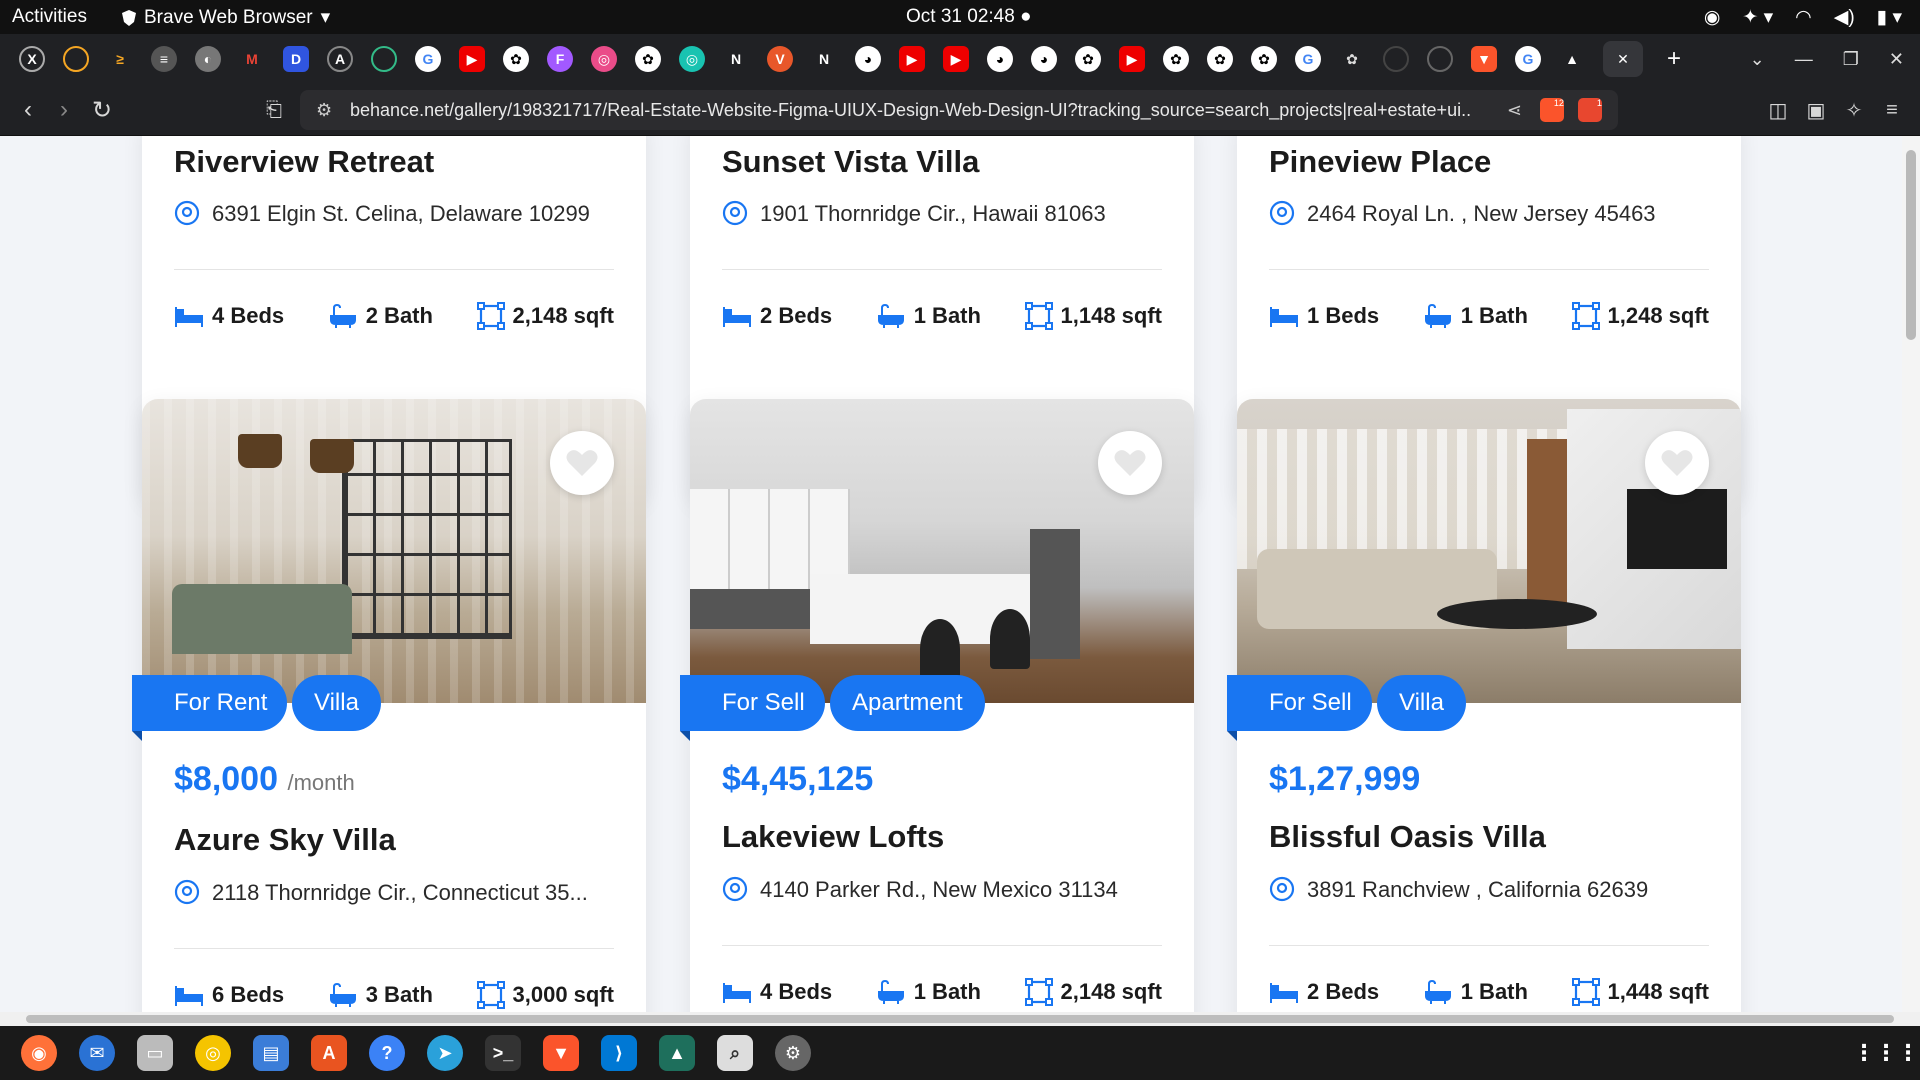  What do you see at coordinates (1572, 59) in the screenshot?
I see `warning-icon: ▲` at bounding box center [1572, 59].